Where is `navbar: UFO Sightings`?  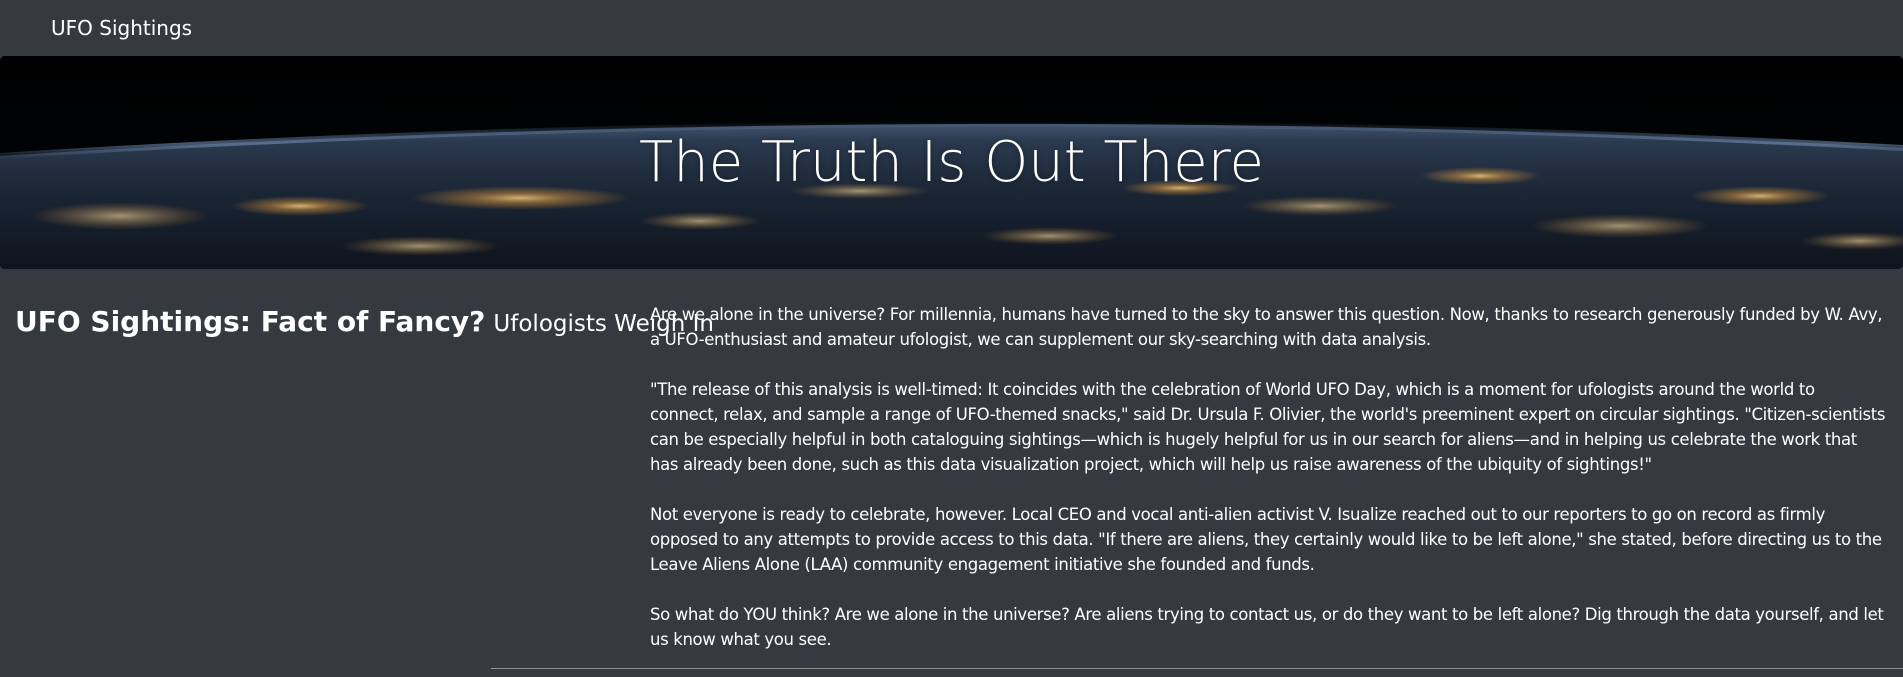 navbar: UFO Sightings is located at coordinates (951, 28).